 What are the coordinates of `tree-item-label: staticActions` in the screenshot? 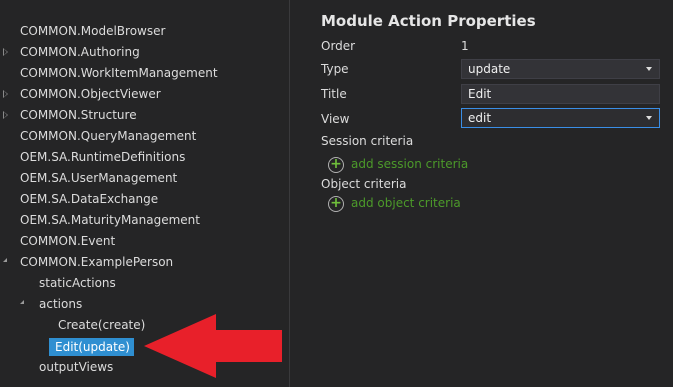 It's located at (77, 283).